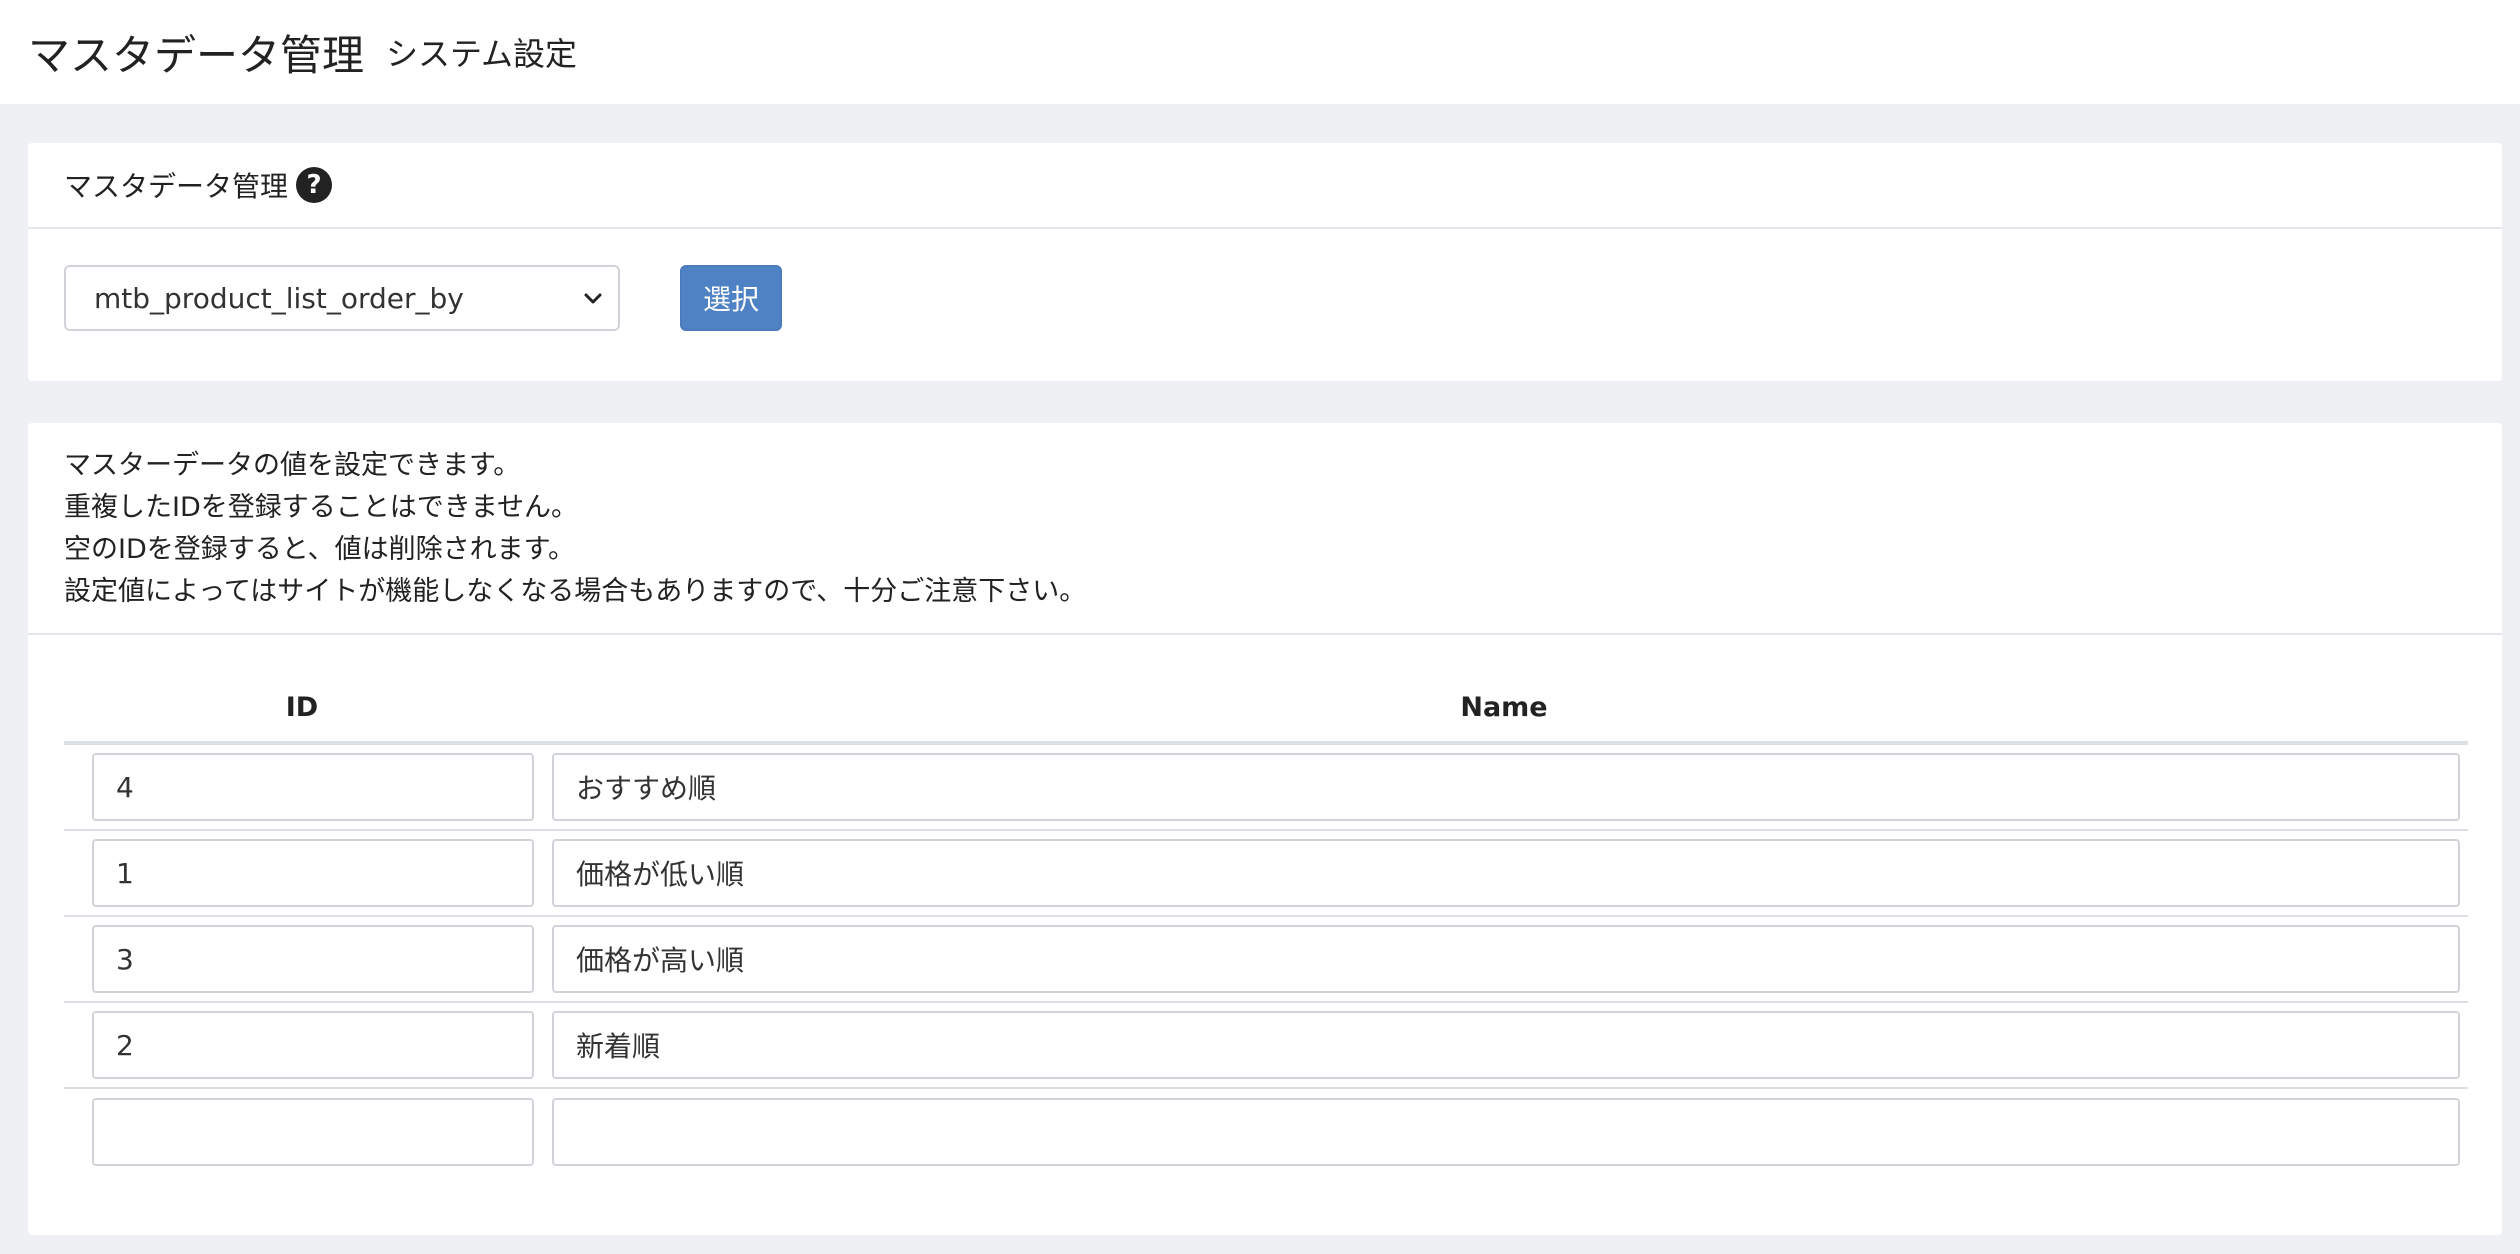 The height and width of the screenshot is (1254, 2520). I want to click on name-input: おすすめ順, so click(1506, 787).